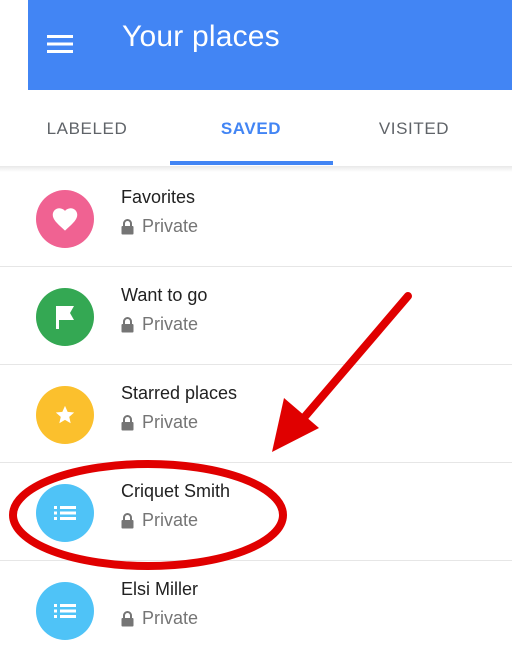 This screenshot has height=658, width=512. What do you see at coordinates (160, 589) in the screenshot?
I see `list-name: Elsi Miller` at bounding box center [160, 589].